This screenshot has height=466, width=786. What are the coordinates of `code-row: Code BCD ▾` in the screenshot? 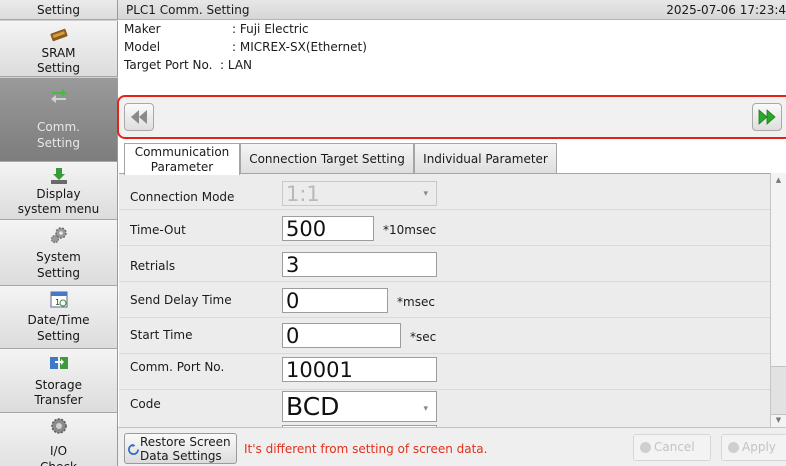 It's located at (444, 408).